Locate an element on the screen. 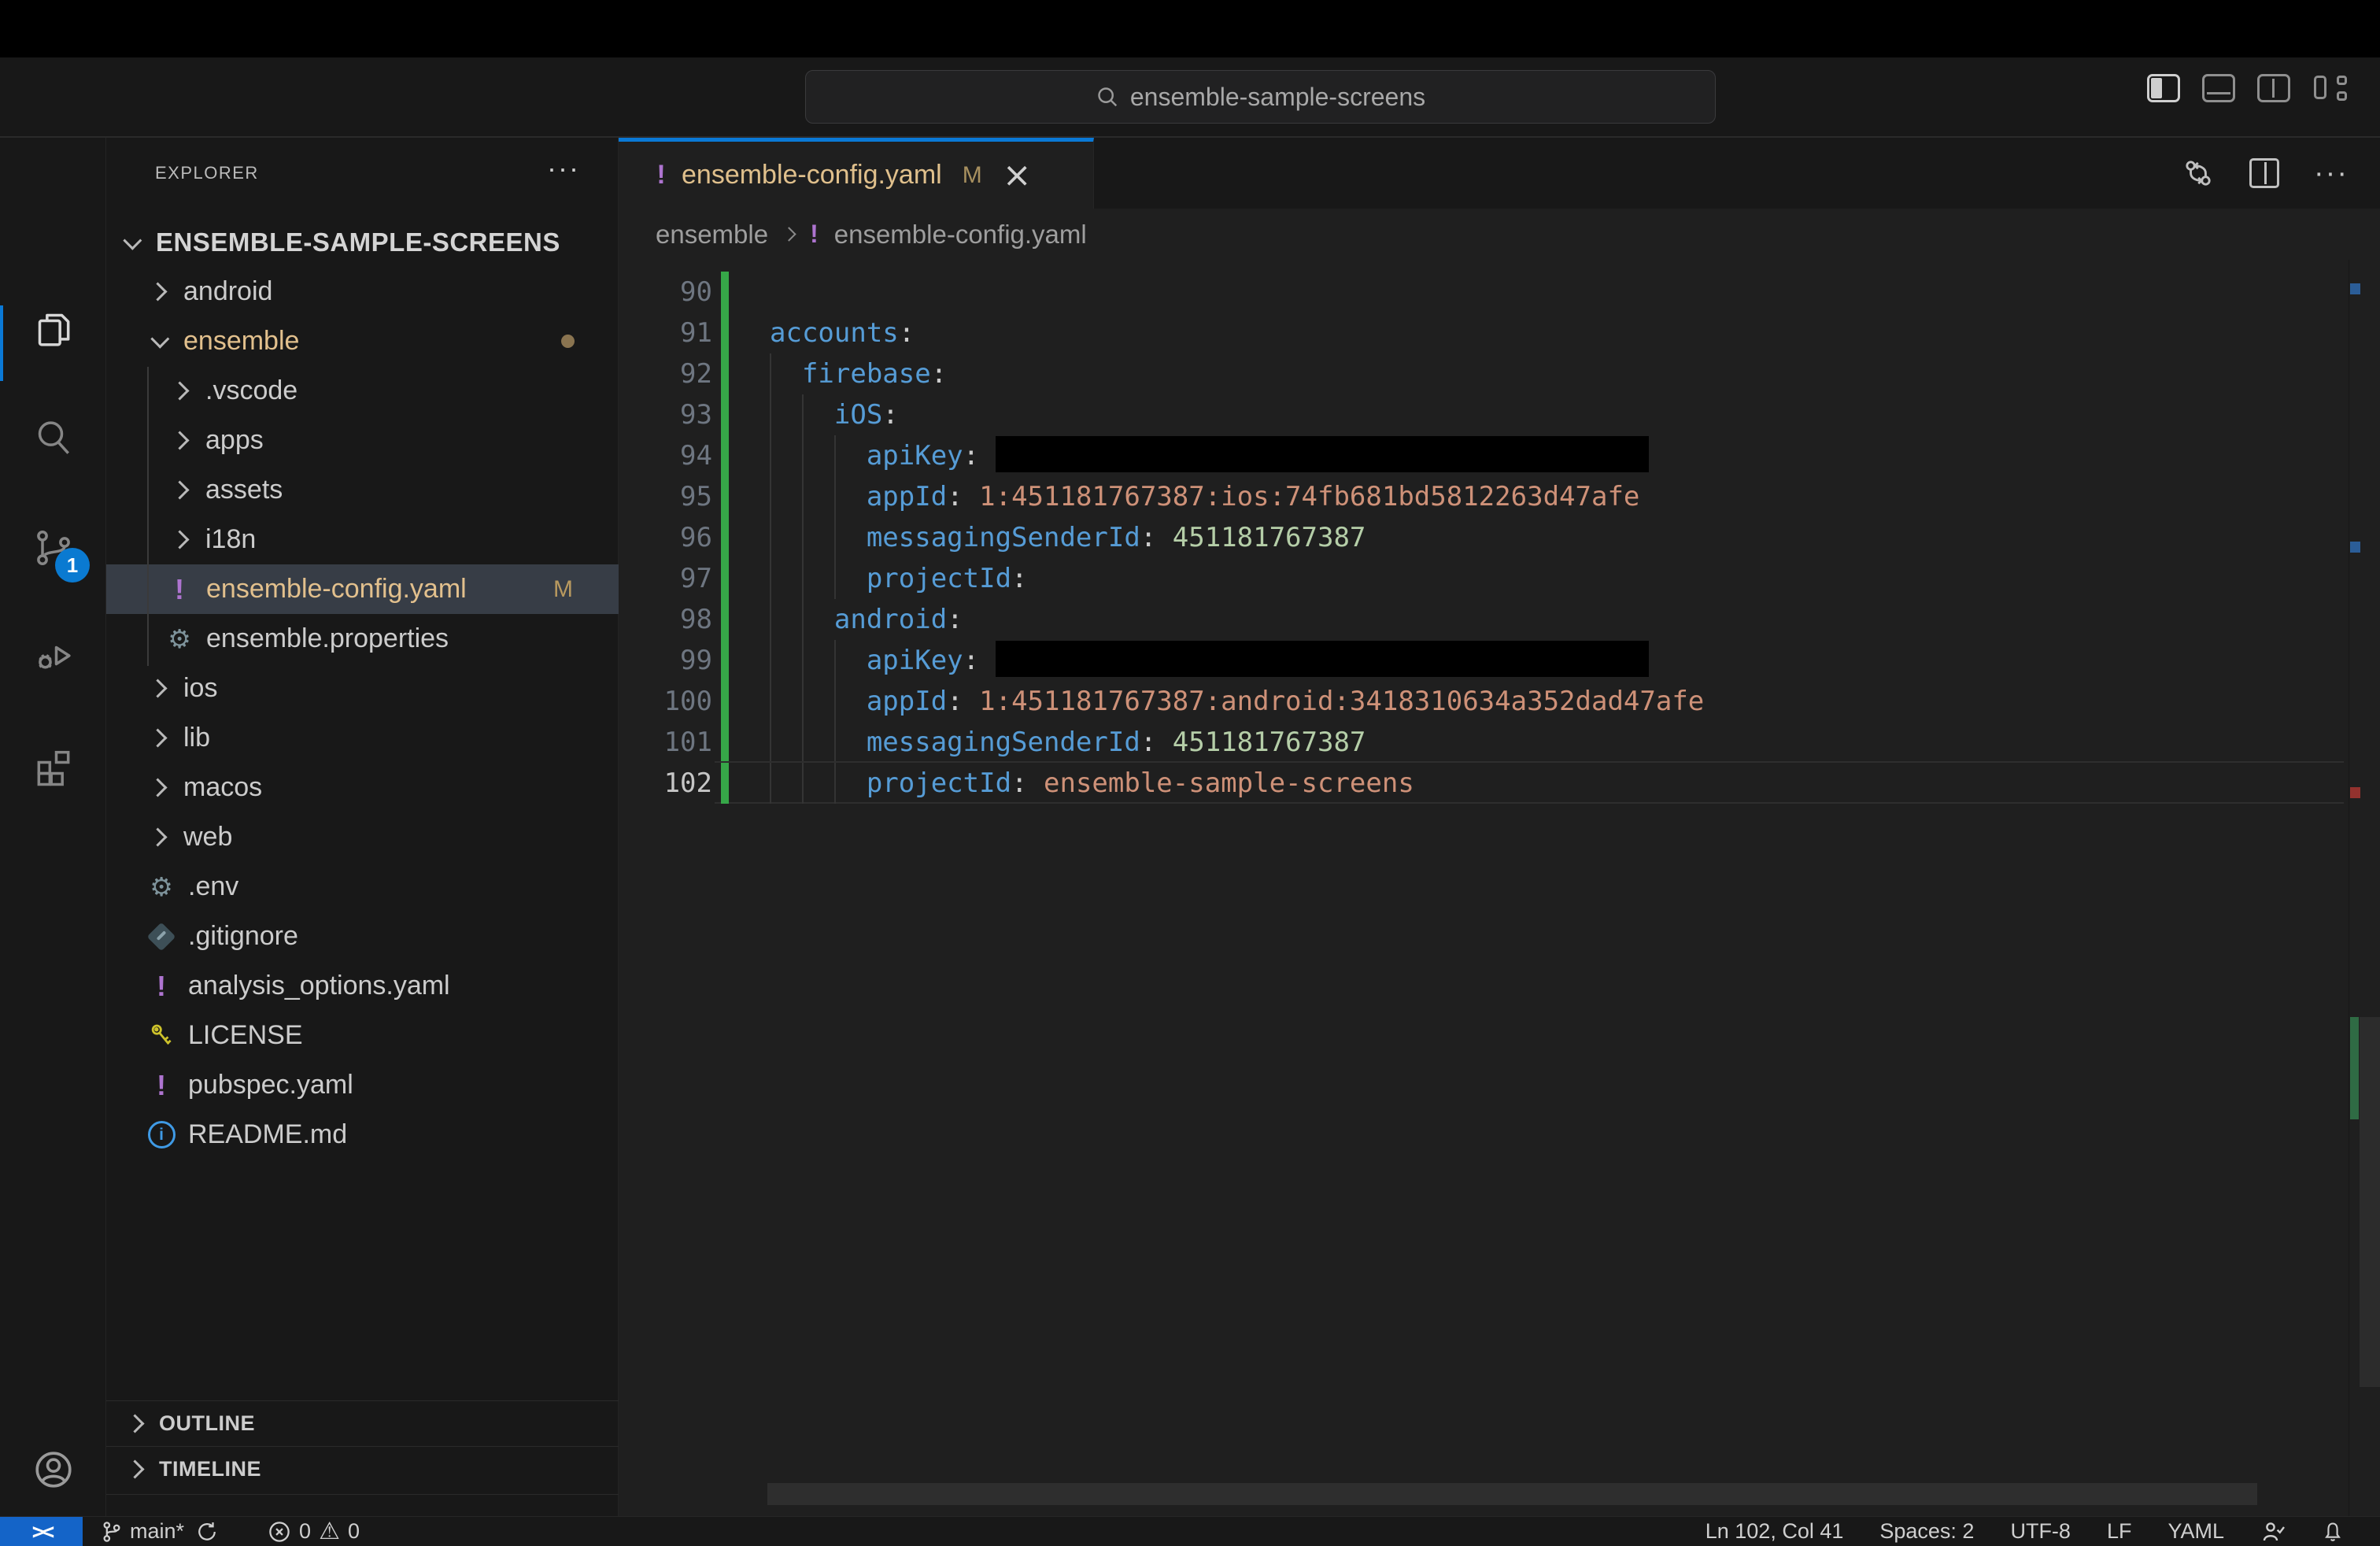 Image resolution: width=2380 pixels, height=1546 pixels. code-line-101: 101 messagingSenderId: 451181767387 is located at coordinates (1499, 742).